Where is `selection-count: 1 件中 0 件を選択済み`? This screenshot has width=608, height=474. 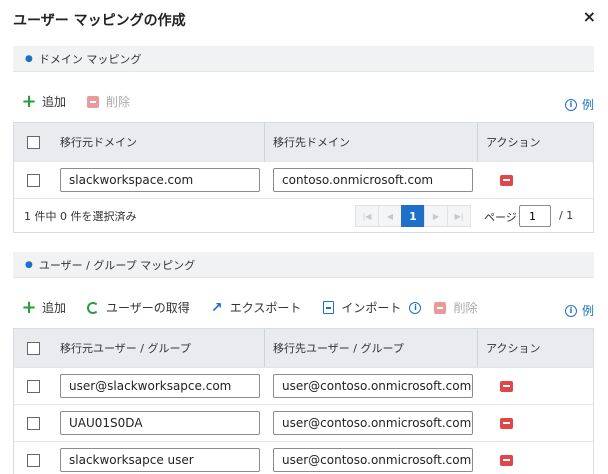
selection-count: 1 件中 0 件を選択済み is located at coordinates (80, 216).